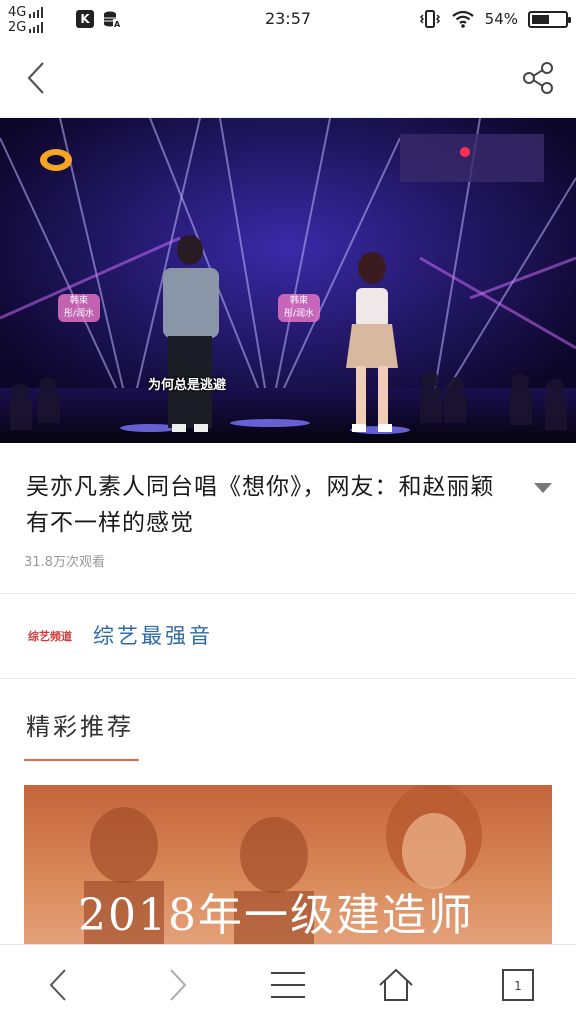 This screenshot has height=1024, width=576. What do you see at coordinates (288, 865) in the screenshot?
I see `recommend-card: 2018年一级建造师` at bounding box center [288, 865].